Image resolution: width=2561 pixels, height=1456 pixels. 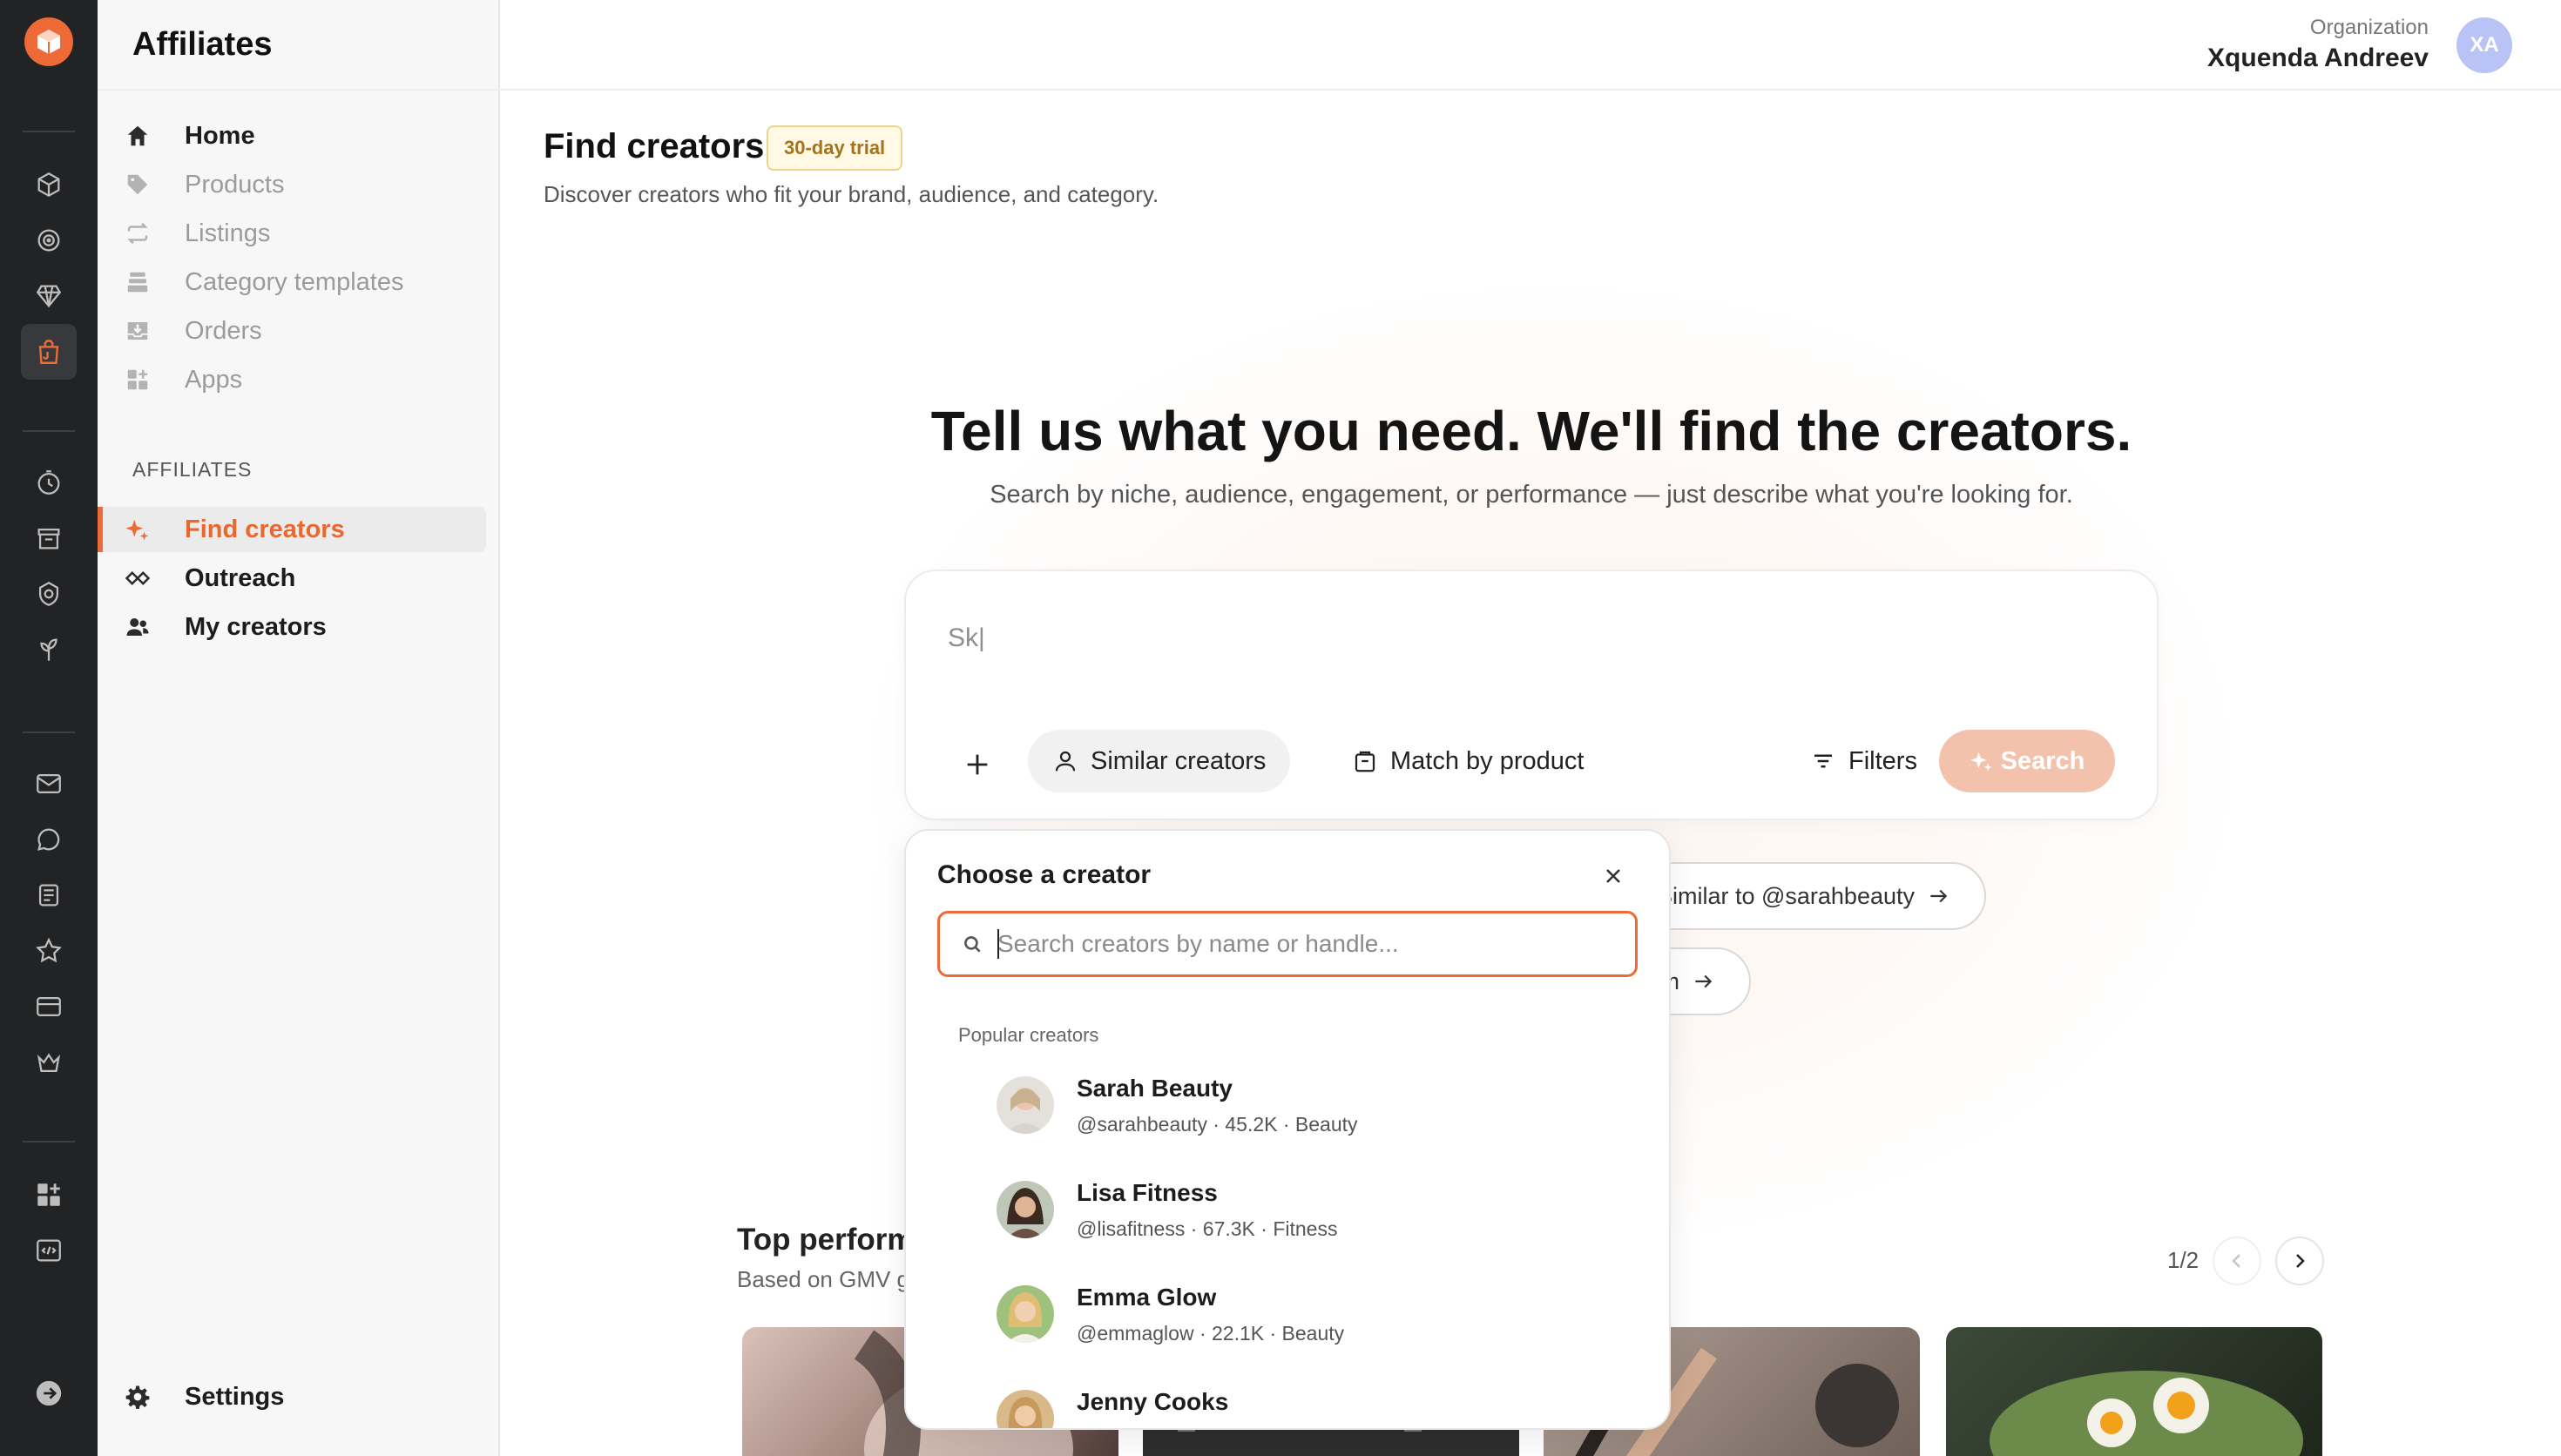 I want to click on creator-list-item: Emma Glow @emmaglow · 22.1K · Beauty, so click(x=1289, y=1319).